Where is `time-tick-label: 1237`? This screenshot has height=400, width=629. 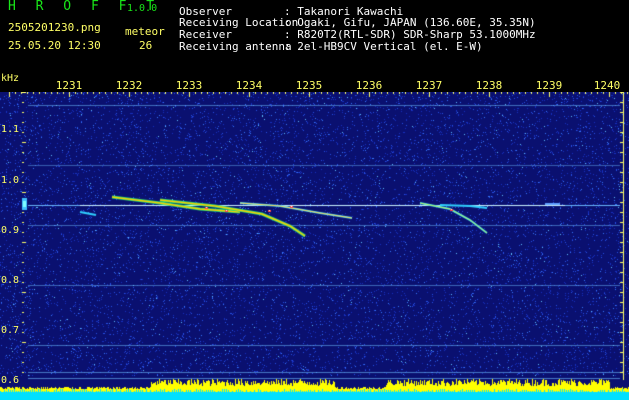
time-tick-label: 1237 is located at coordinates (429, 85).